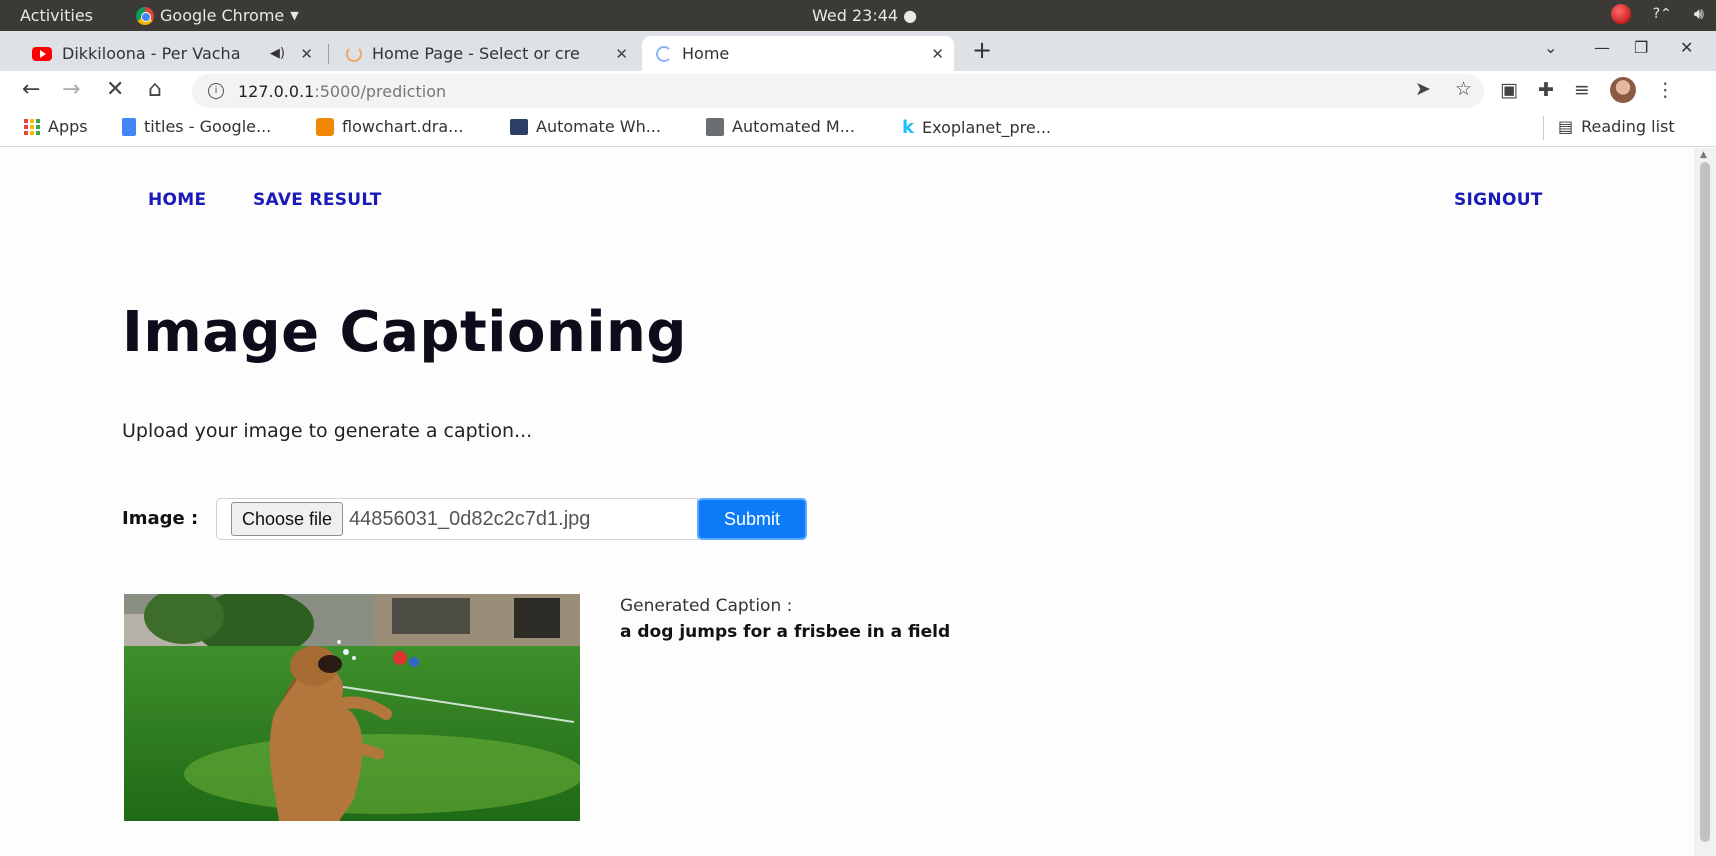  I want to click on volume-icon: 🔊︎, so click(1698, 13).